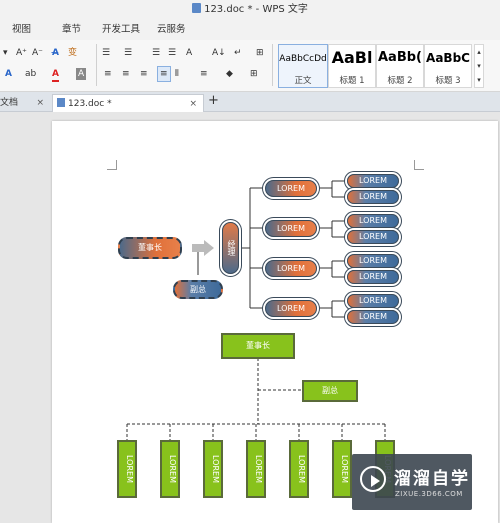 The width and height of the screenshot is (500, 523). Describe the element at coordinates (258, 346) in the screenshot. I see `chairman-box: 董事长` at that location.